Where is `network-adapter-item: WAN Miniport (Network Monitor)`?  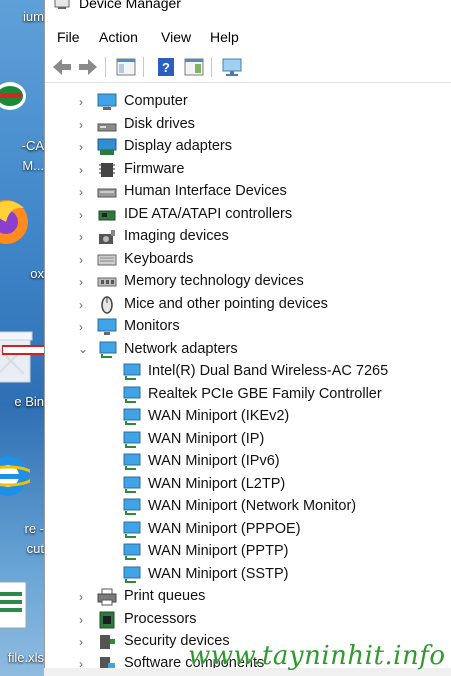 network-adapter-item: WAN Miniport (Network Monitor) is located at coordinates (248, 507).